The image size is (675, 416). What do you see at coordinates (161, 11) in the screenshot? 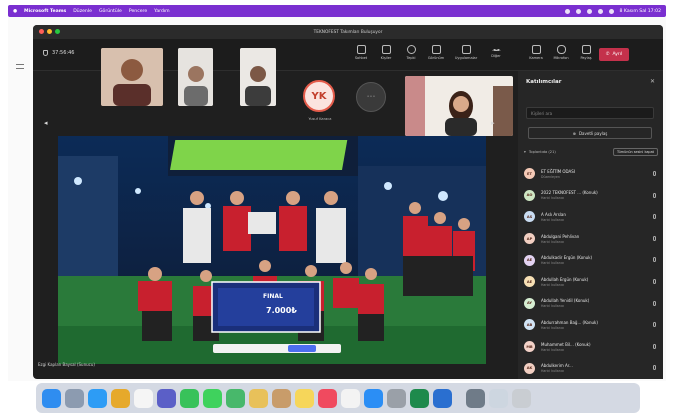
I see `menu-help: Yardım` at bounding box center [161, 11].